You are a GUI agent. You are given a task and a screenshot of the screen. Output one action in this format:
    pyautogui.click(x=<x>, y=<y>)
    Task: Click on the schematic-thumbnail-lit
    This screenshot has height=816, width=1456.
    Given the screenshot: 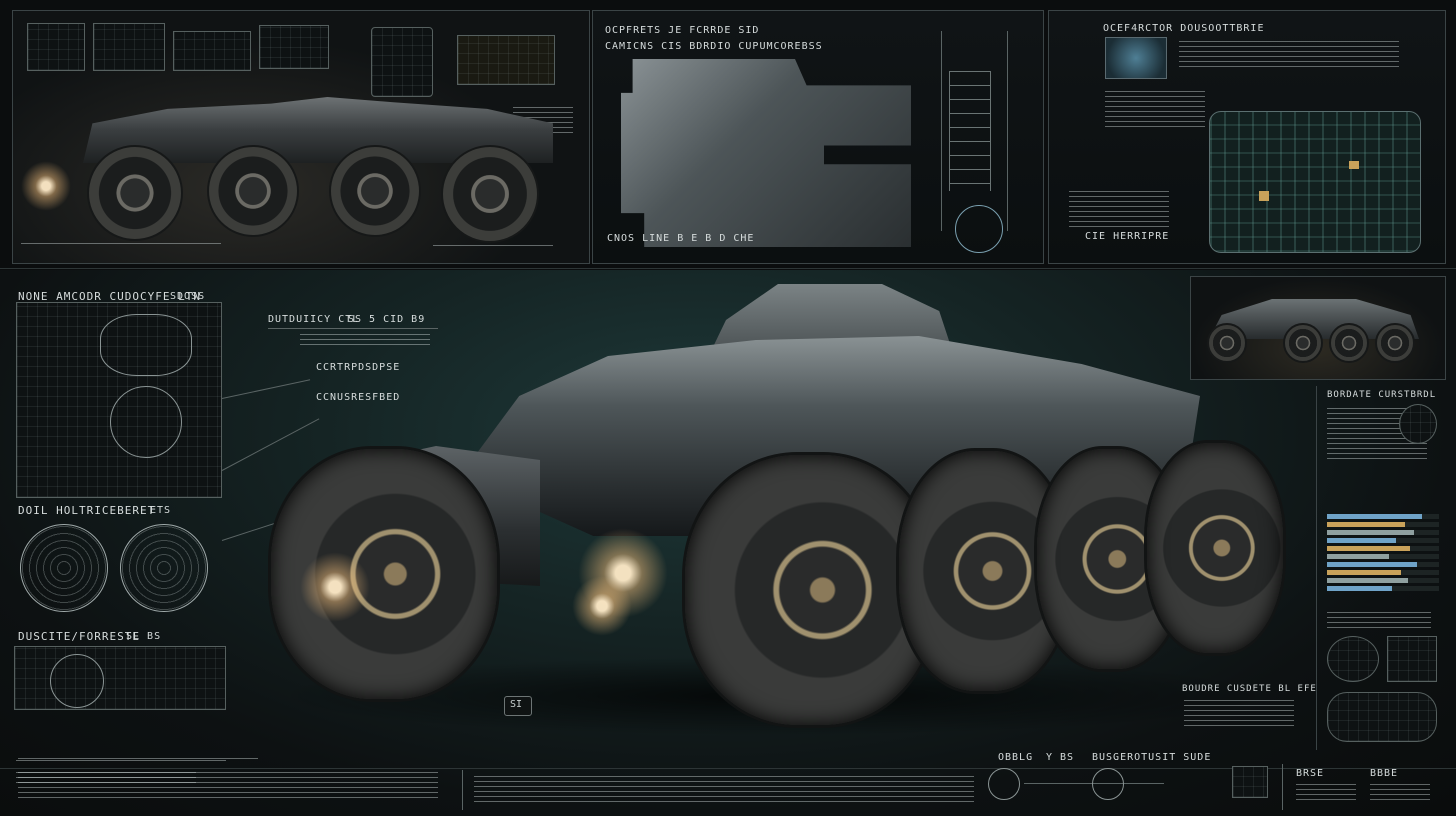 What is the action you would take?
    pyautogui.click(x=506, y=60)
    